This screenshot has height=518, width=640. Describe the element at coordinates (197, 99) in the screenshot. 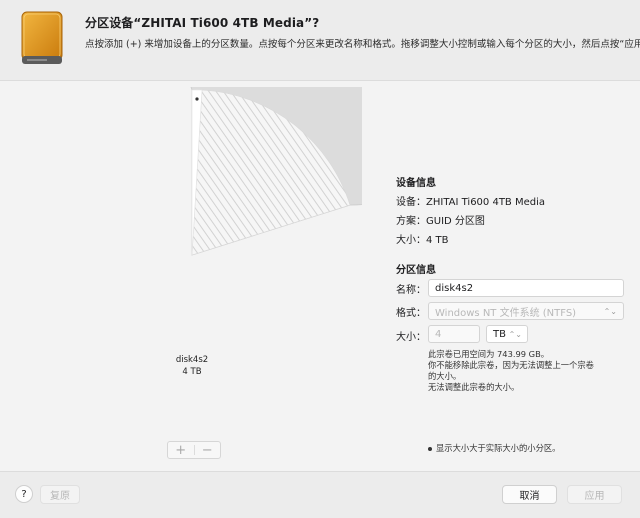

I see `small-partition-marker` at that location.